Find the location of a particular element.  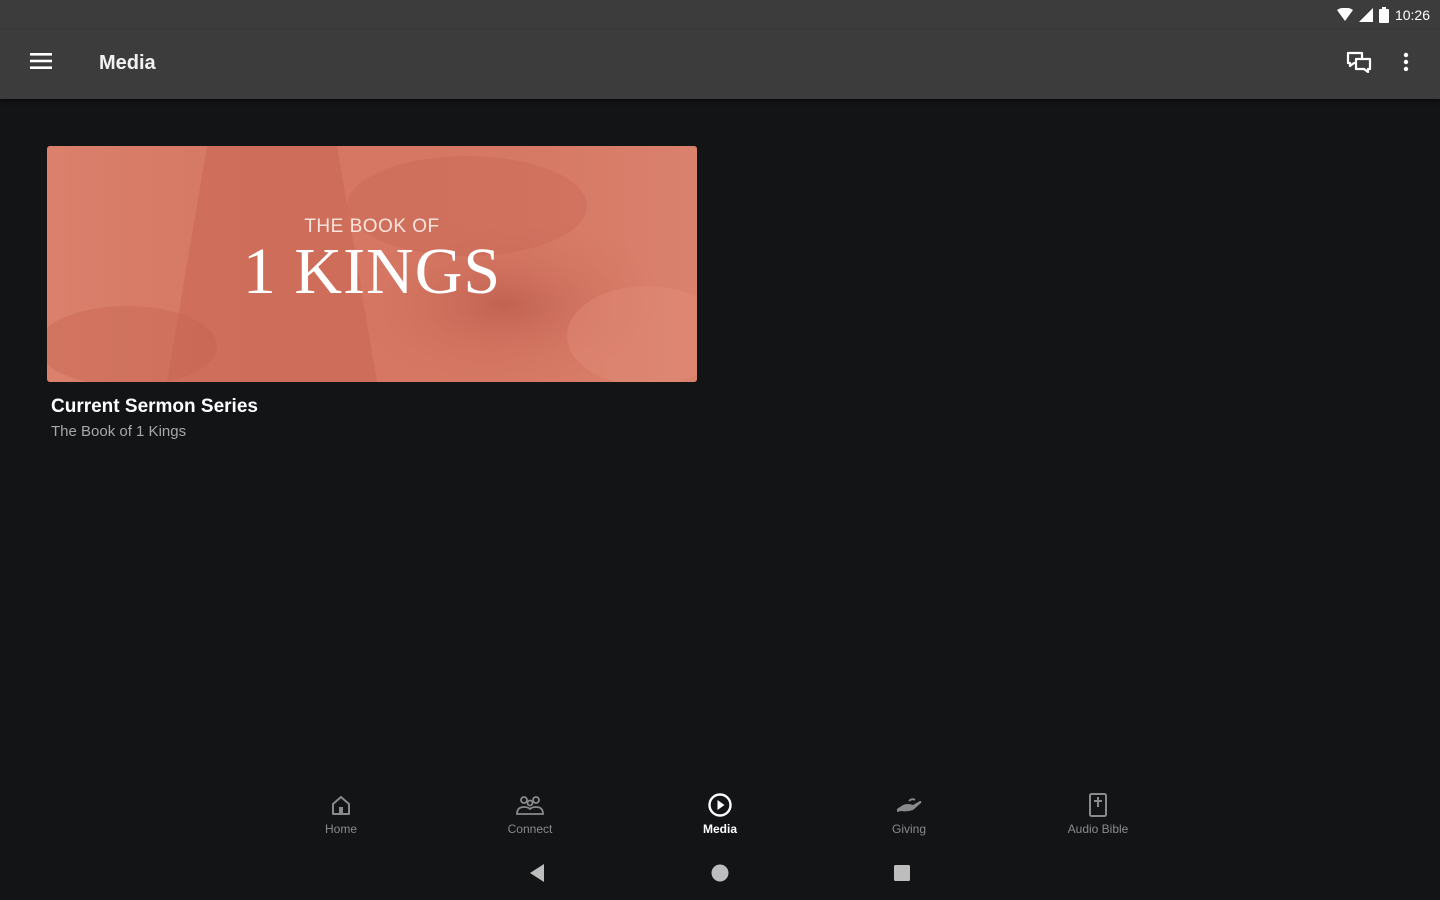

sermon-series-banner: THE BOOK OF 1 KINGS is located at coordinates (372, 264).